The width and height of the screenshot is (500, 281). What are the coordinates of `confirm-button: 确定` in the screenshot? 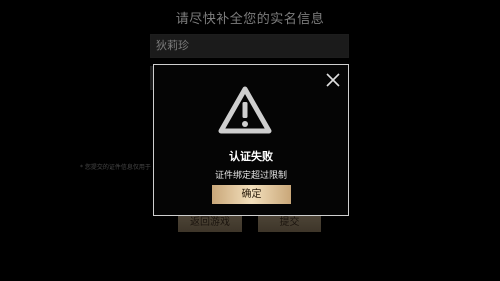 It's located at (251, 194).